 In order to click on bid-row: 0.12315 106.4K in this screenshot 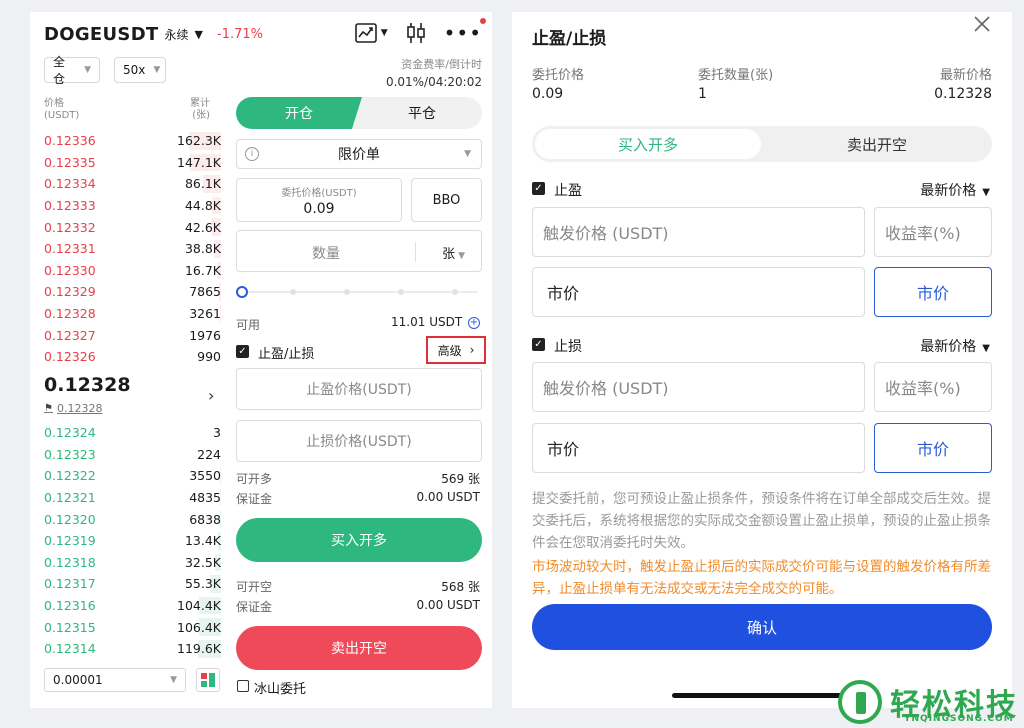, I will do `click(127, 627)`.